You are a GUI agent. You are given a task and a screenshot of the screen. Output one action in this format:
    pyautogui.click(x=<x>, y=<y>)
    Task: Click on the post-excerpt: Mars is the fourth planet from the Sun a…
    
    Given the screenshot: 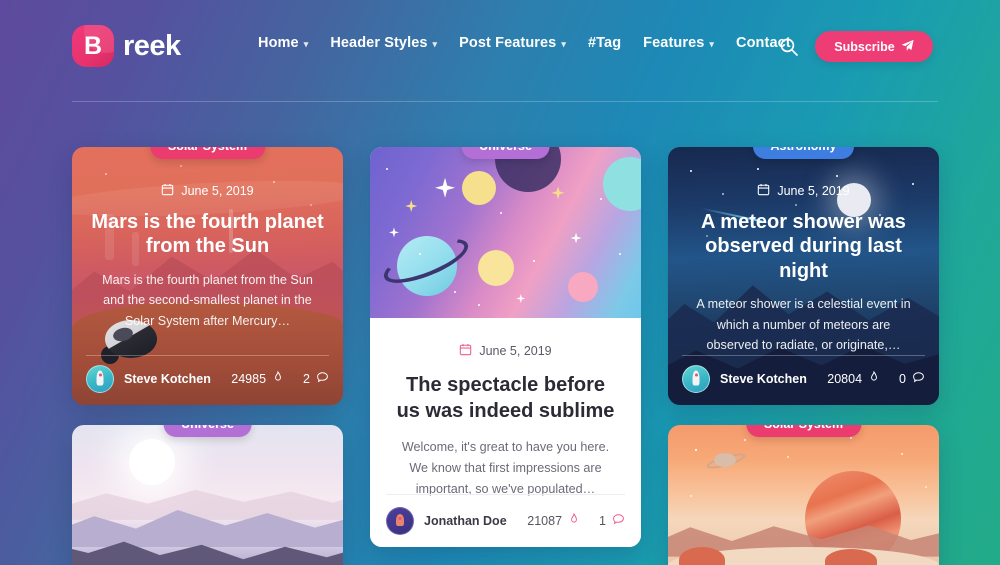 What is the action you would take?
    pyautogui.click(x=207, y=300)
    